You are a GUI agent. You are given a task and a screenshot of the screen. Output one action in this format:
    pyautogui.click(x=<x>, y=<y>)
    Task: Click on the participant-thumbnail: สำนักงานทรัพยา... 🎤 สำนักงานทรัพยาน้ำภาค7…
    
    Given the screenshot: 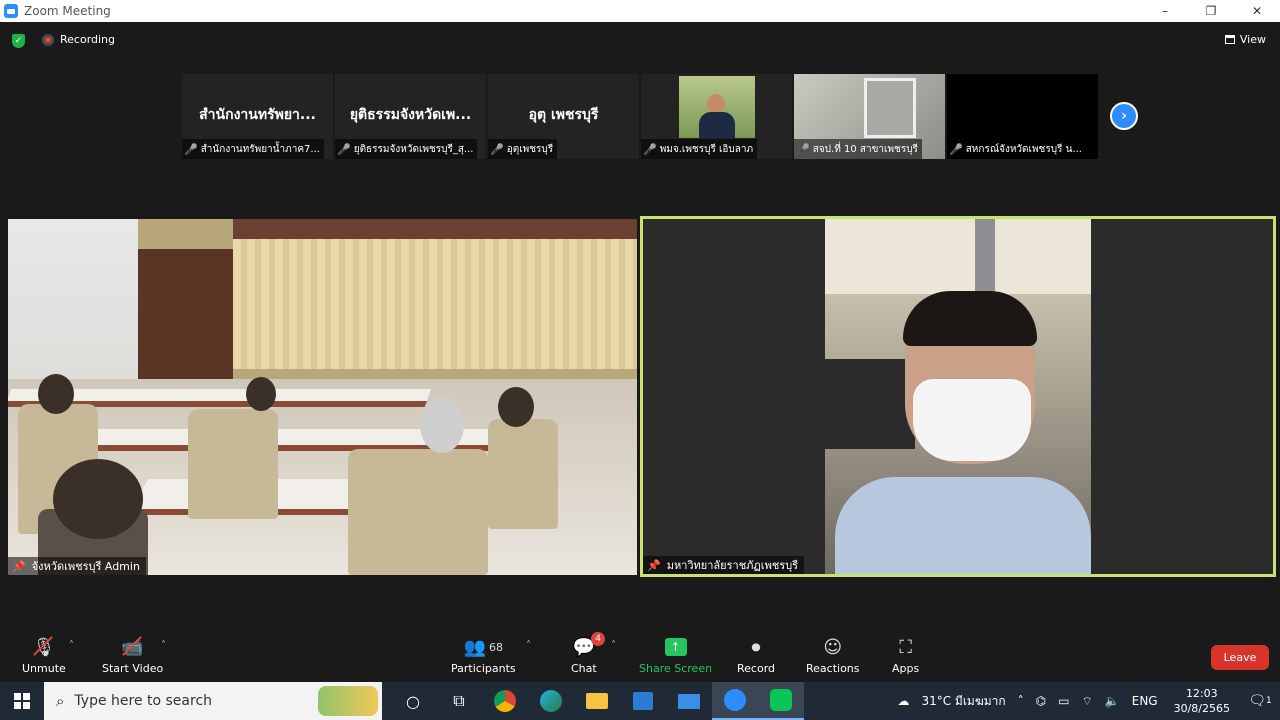 What is the action you would take?
    pyautogui.click(x=257, y=116)
    